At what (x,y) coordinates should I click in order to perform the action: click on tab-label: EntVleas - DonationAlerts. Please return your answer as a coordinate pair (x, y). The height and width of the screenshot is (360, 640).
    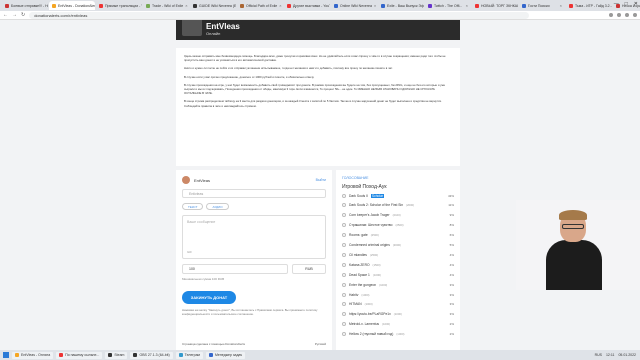
    Looking at the image, I should click on (76, 5).